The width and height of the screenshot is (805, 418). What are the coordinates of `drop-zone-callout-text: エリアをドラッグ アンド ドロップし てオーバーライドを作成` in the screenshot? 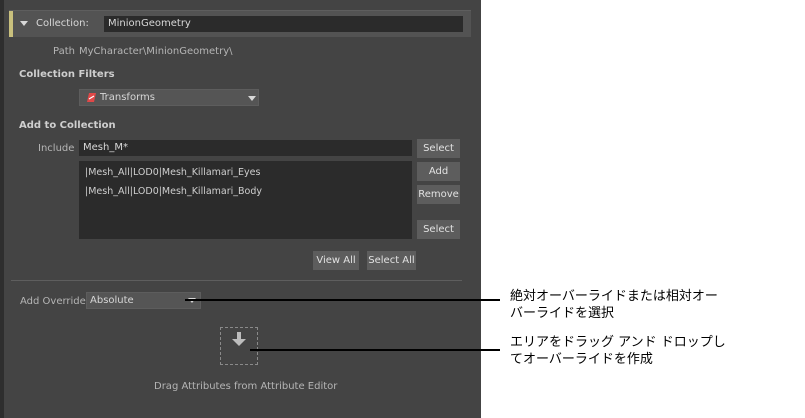 It's located at (618, 351).